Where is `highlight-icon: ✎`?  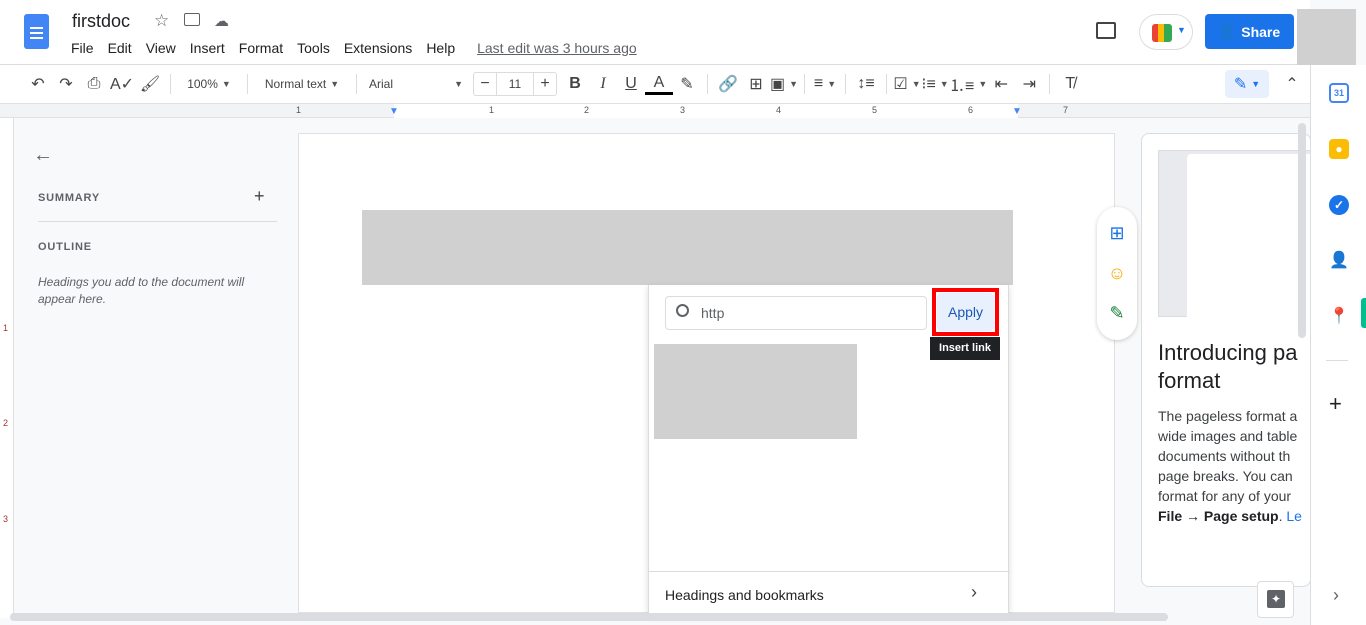
highlight-icon: ✎ is located at coordinates (687, 84).